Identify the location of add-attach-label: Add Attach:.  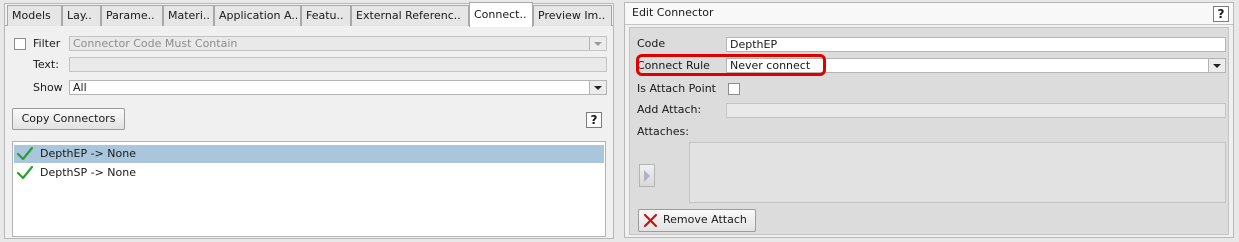
(669, 109).